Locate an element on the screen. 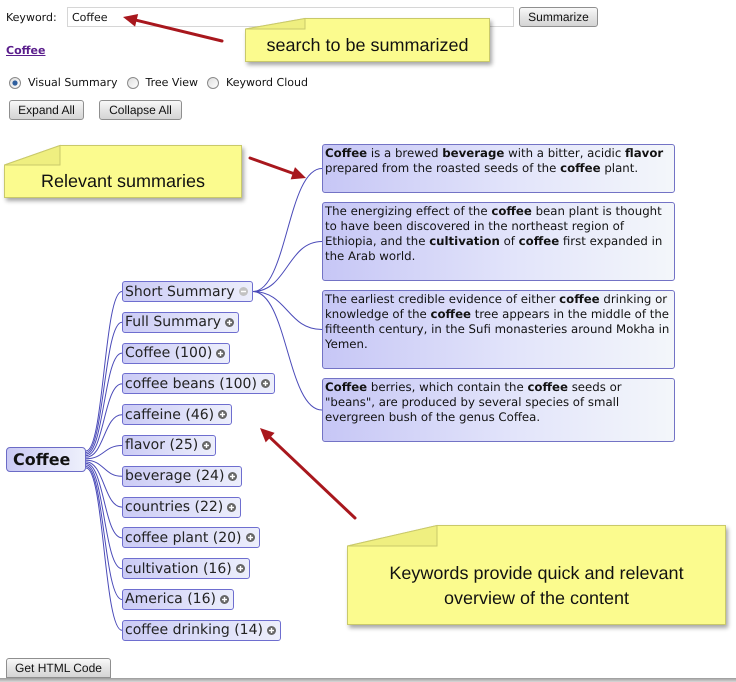 The image size is (736, 682). root-node: Coffee is located at coordinates (46, 459).